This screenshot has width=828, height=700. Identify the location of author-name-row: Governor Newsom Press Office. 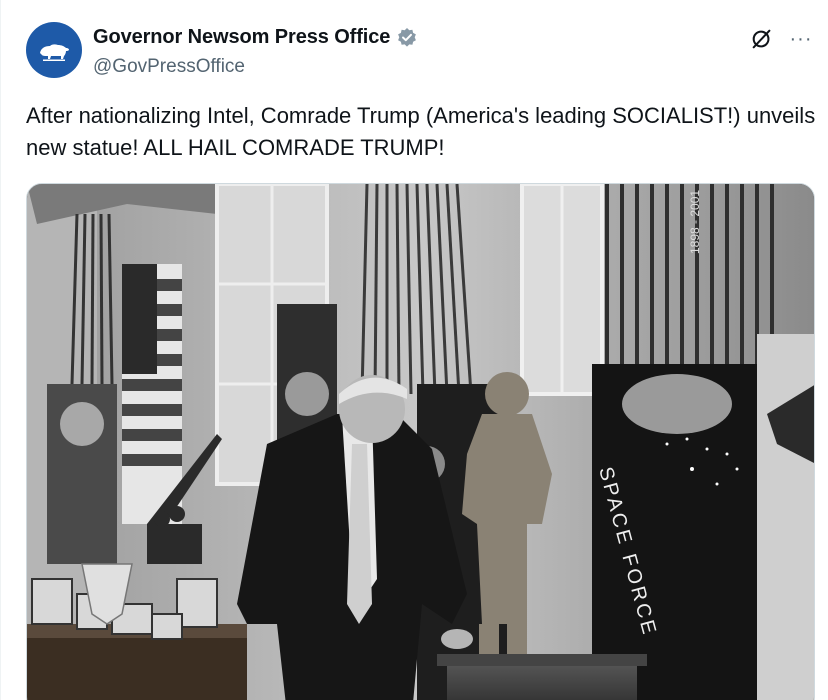
(255, 37).